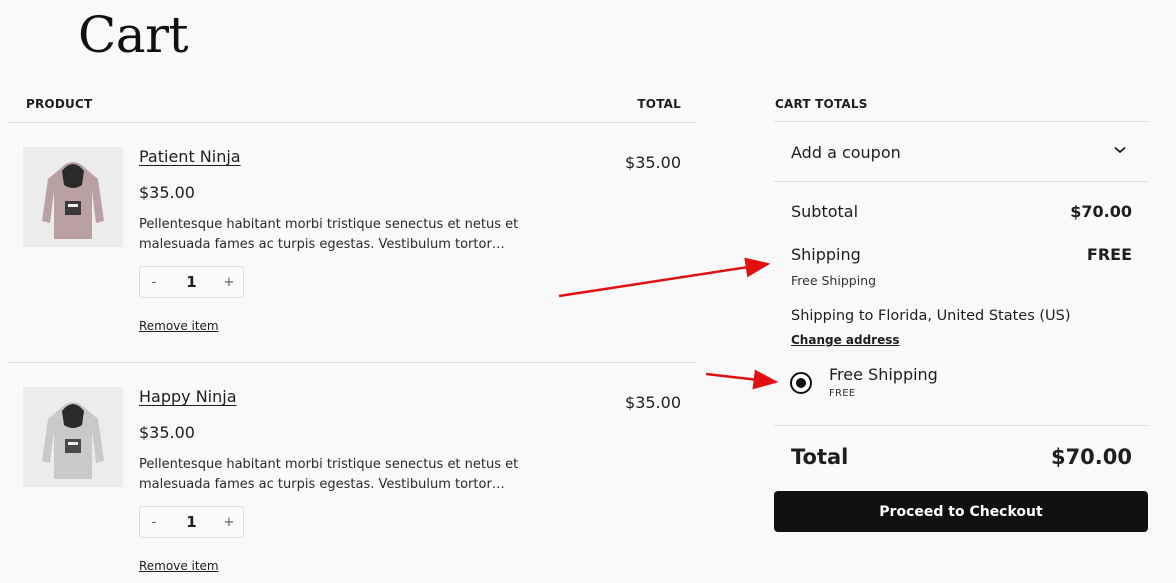 The height and width of the screenshot is (583, 1176). What do you see at coordinates (842, 393) in the screenshot?
I see `shipping-method-cost: FREE` at bounding box center [842, 393].